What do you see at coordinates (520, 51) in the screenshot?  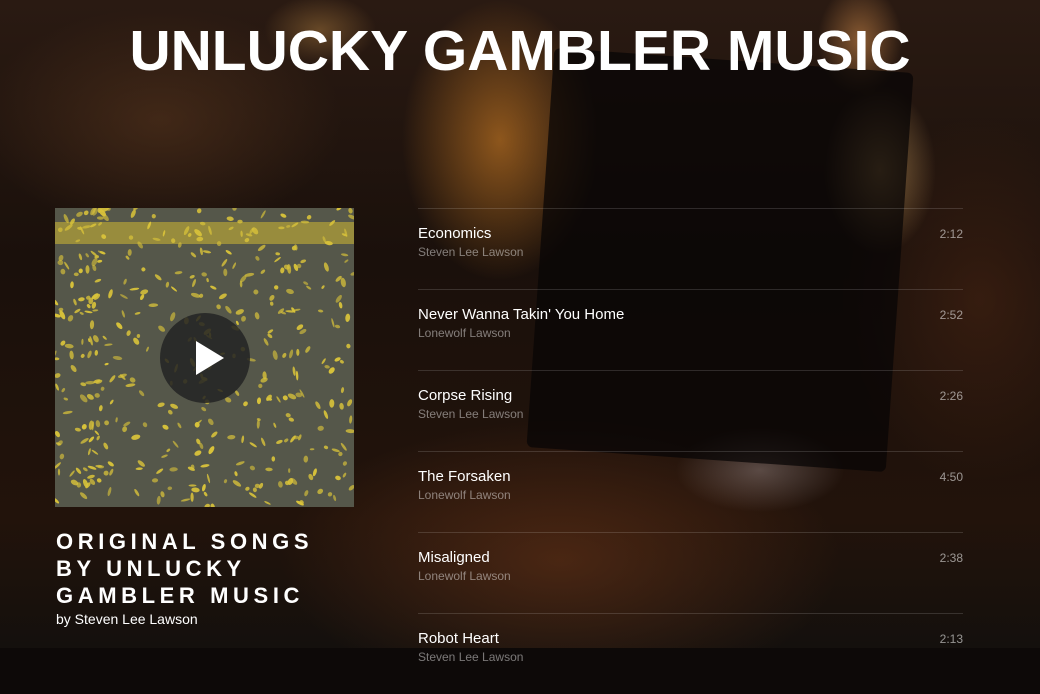 I see `site-title: UNLUCKY GAMBLER MUSIC` at bounding box center [520, 51].